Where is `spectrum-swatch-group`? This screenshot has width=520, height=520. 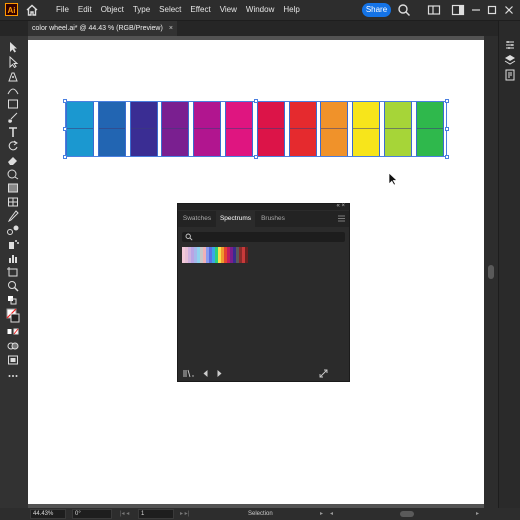
spectrum-swatch-group is located at coordinates (215, 255).